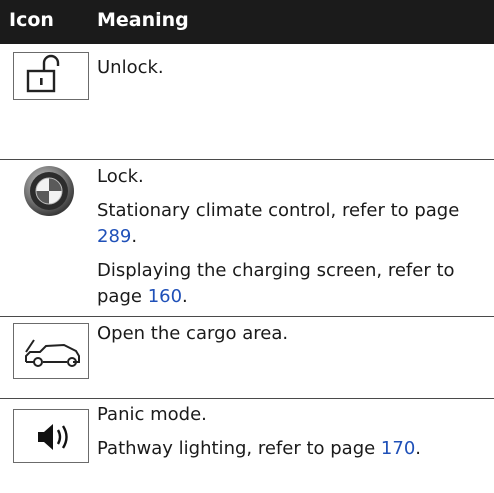 The height and width of the screenshot is (493, 494). I want to click on page-link: 170, so click(398, 448).